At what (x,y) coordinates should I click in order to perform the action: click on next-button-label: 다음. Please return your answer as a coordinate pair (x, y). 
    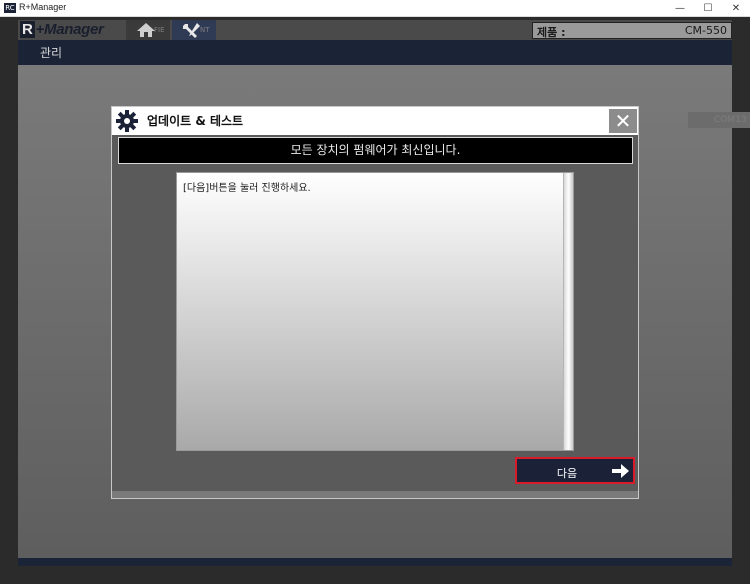
    Looking at the image, I should click on (567, 473).